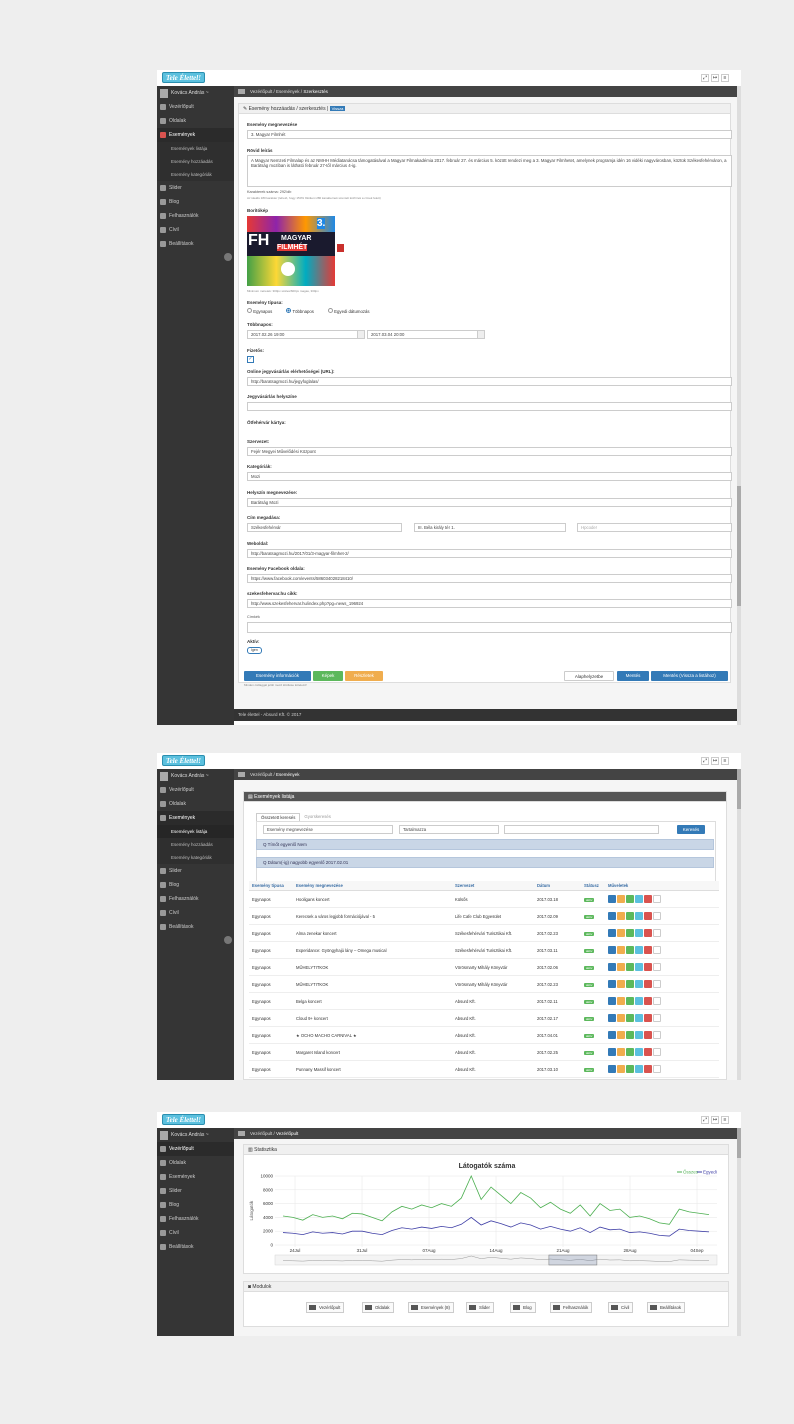  I want to click on btn-reset: Alaphelyzetbe, so click(589, 676).